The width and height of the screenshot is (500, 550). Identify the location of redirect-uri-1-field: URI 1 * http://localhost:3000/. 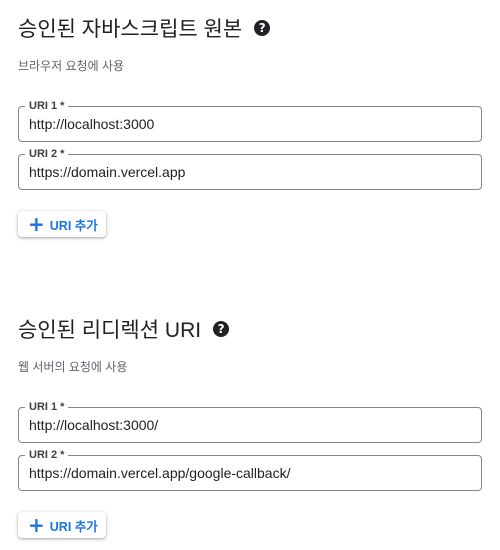
(250, 421).